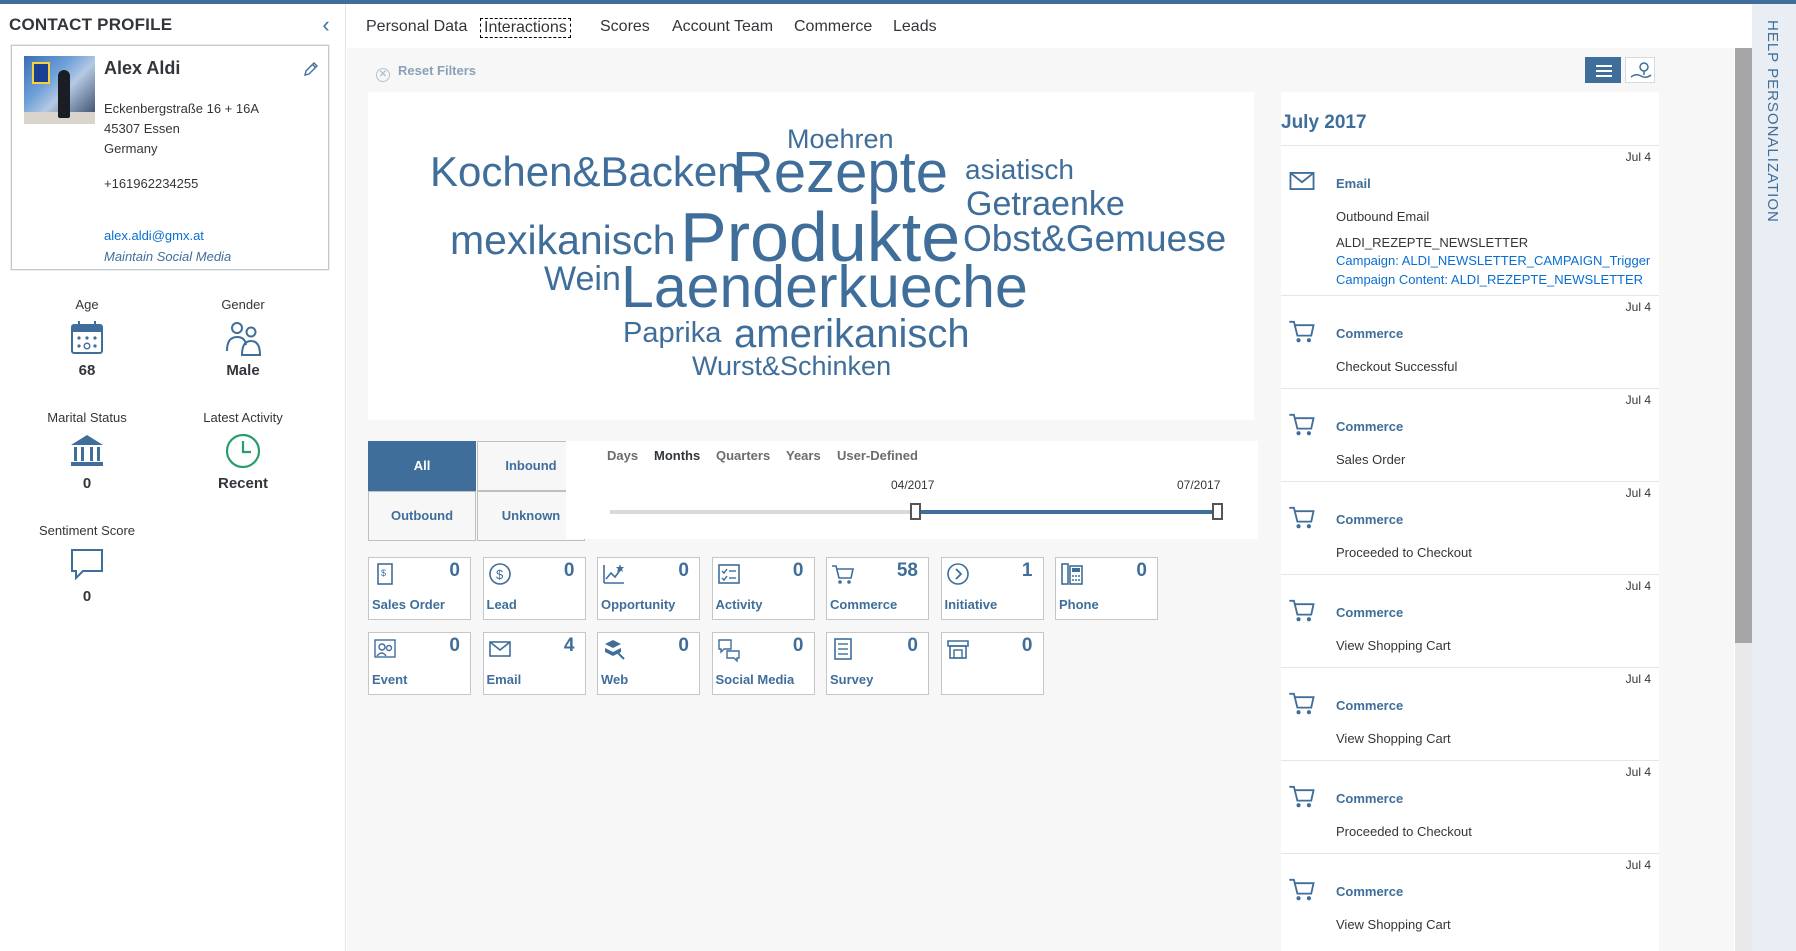 Image resolution: width=1796 pixels, height=951 pixels. Describe the element at coordinates (1772, 121) in the screenshot. I see `help-personalization-label: HELP PERSONALIZATION` at that location.